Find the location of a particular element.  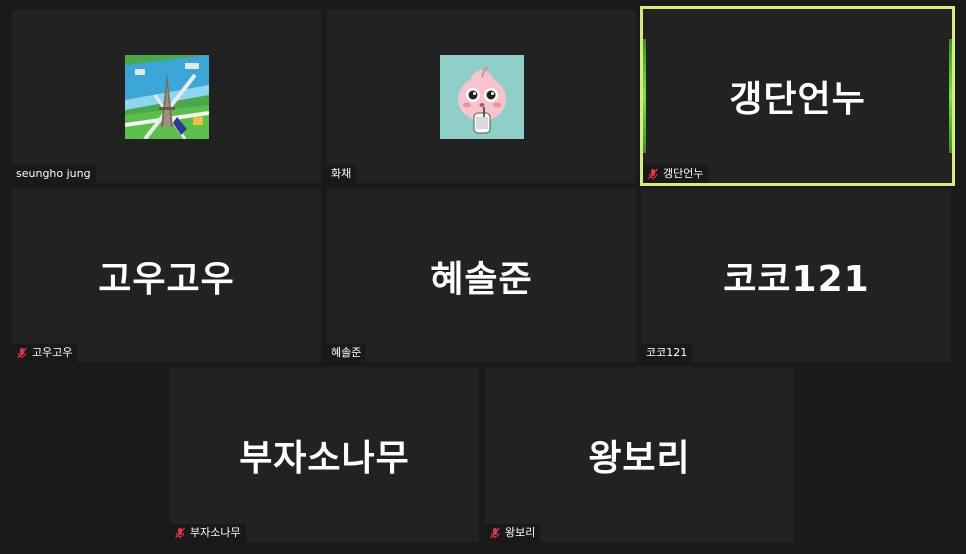

participant-display-name: 코코121 is located at coordinates (796, 279).